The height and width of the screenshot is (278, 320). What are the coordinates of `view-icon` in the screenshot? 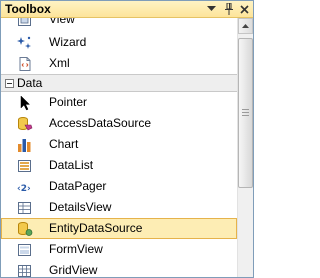 It's located at (25, 23).